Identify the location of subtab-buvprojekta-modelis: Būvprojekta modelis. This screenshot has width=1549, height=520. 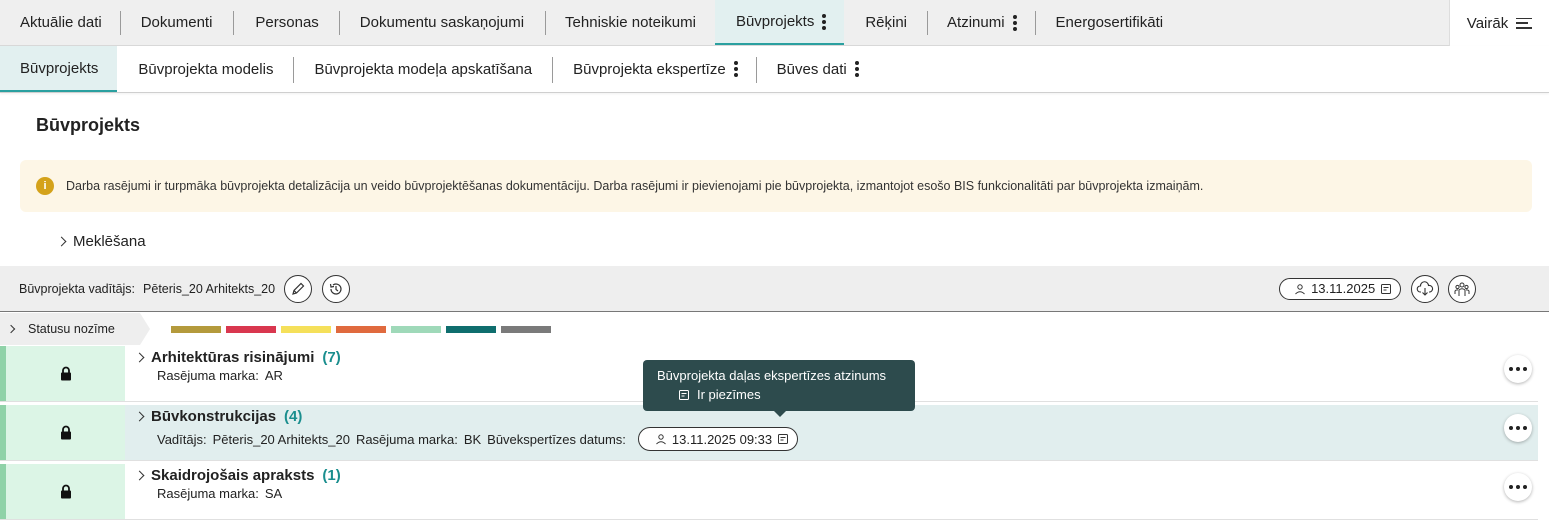
(205, 69).